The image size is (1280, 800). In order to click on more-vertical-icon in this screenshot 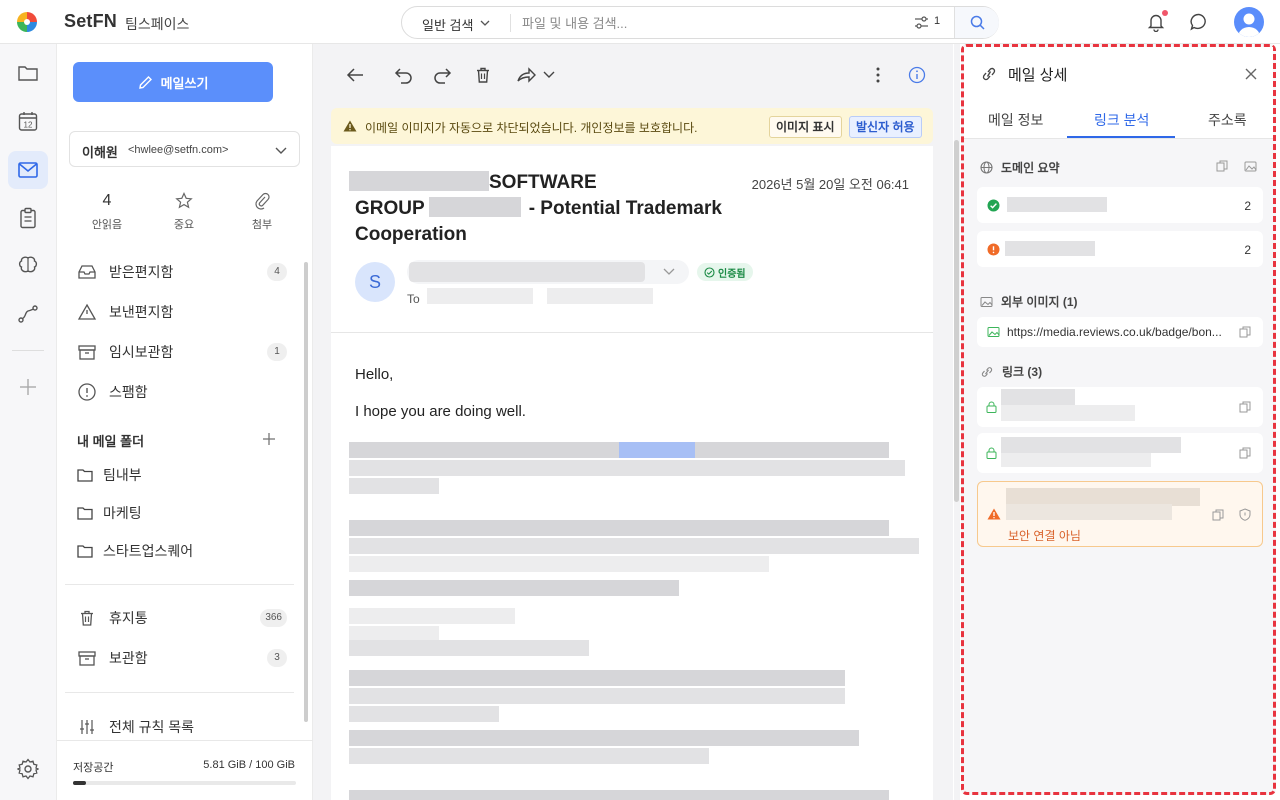, I will do `click(878, 75)`.